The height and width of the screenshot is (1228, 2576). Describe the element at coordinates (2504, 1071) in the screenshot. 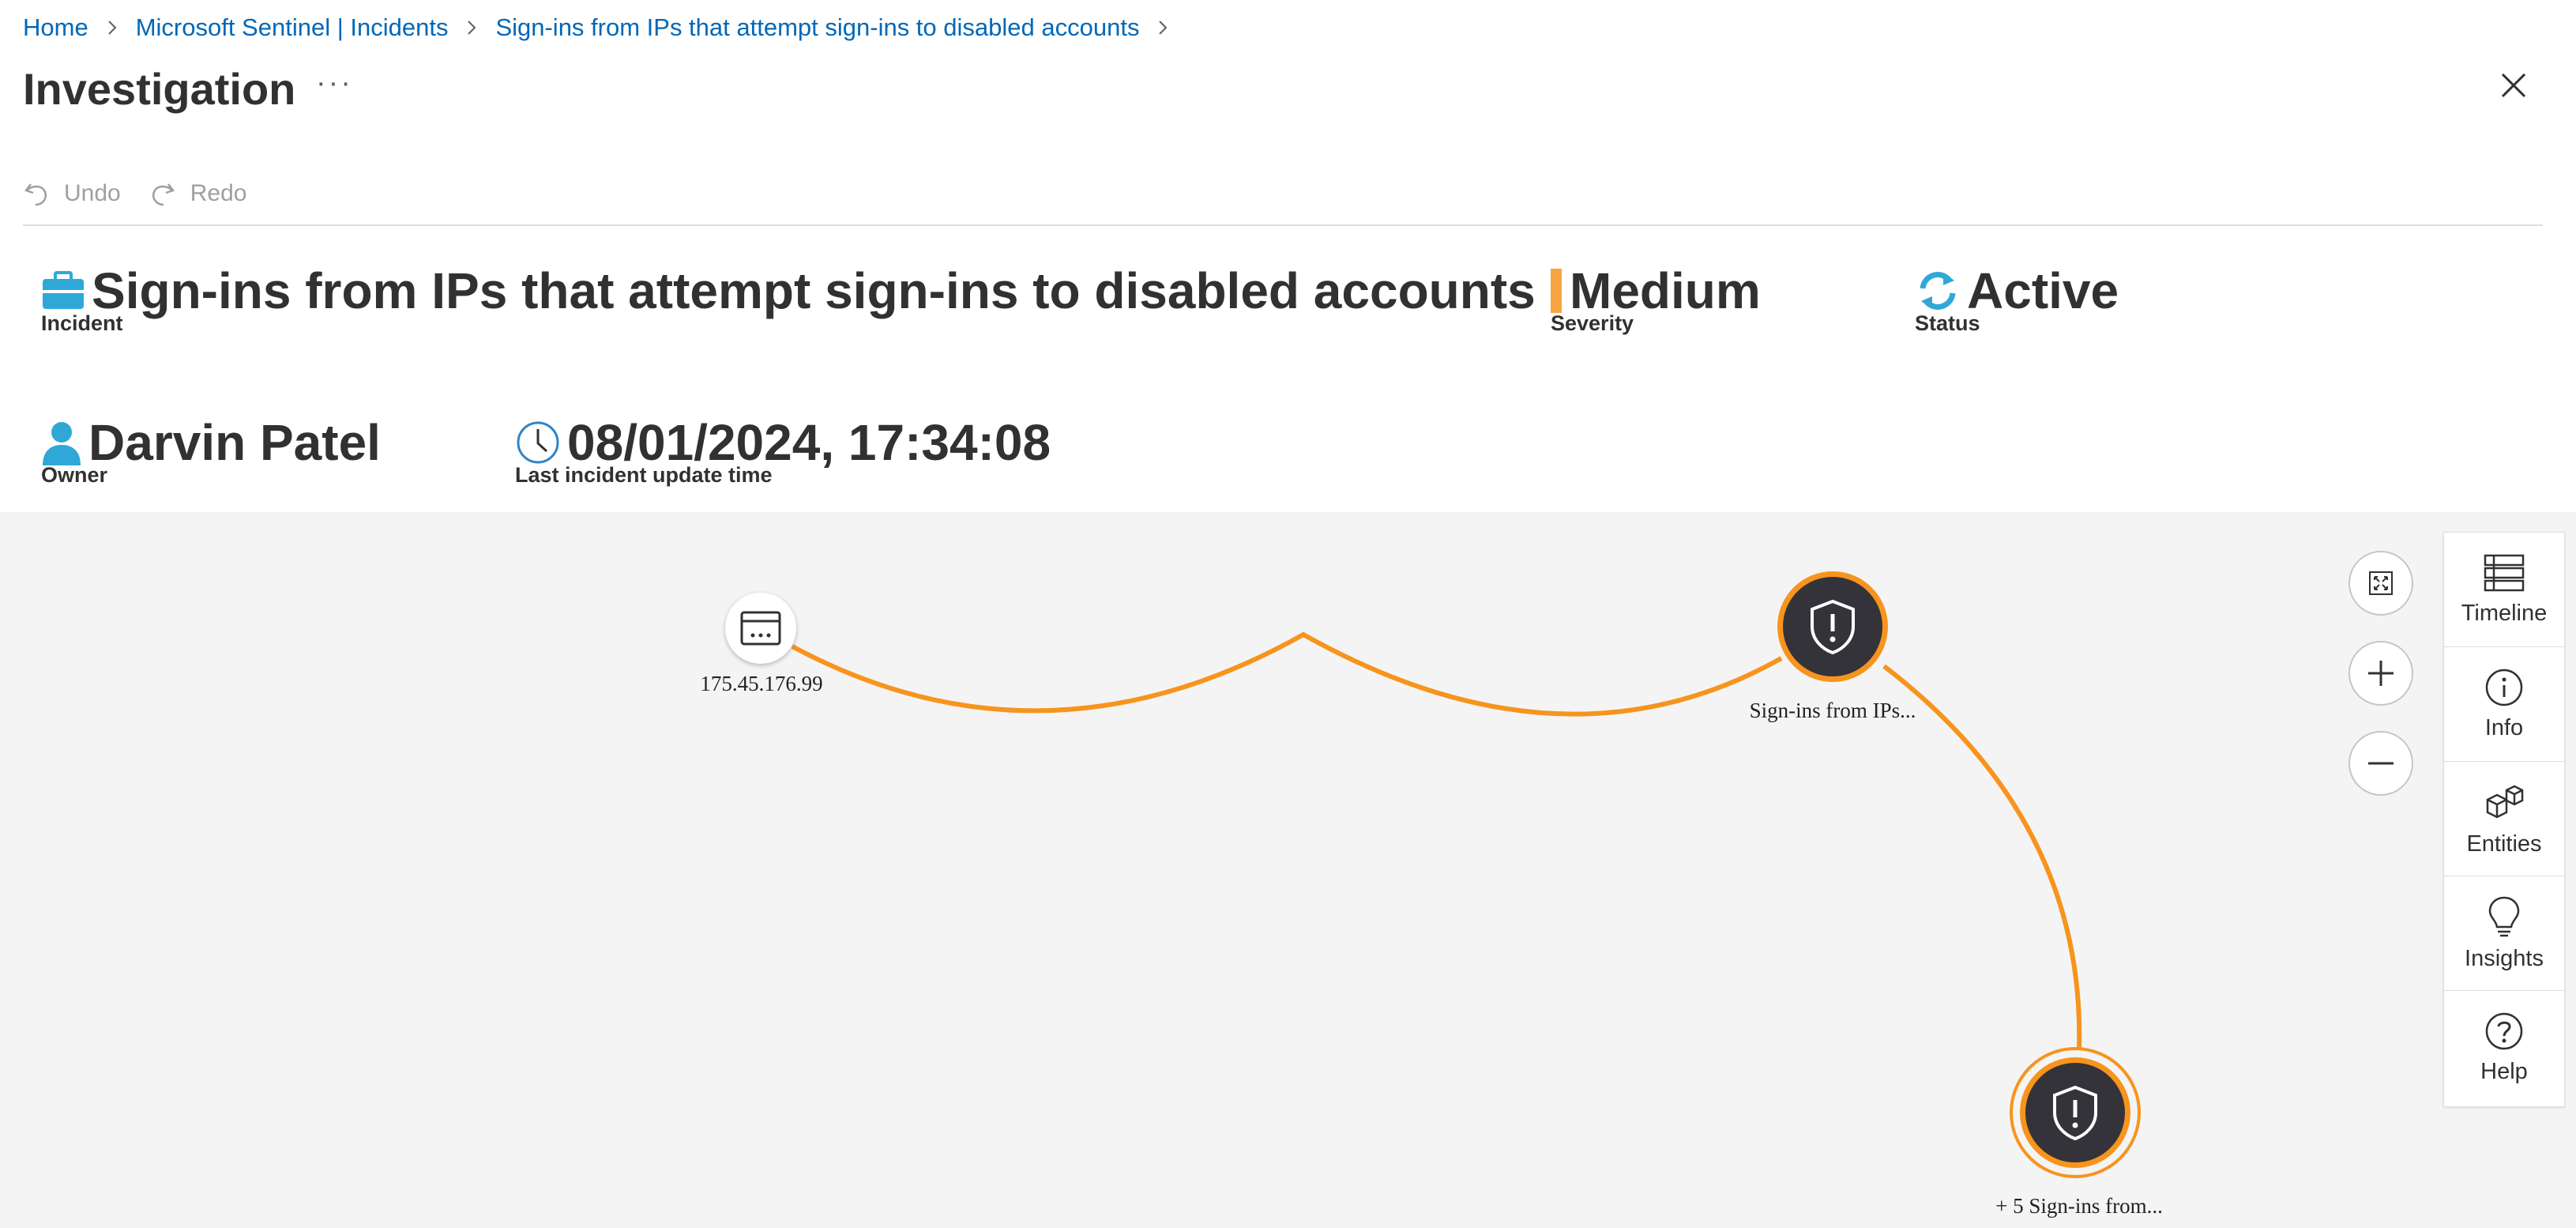

I see `help-label: Help` at that location.